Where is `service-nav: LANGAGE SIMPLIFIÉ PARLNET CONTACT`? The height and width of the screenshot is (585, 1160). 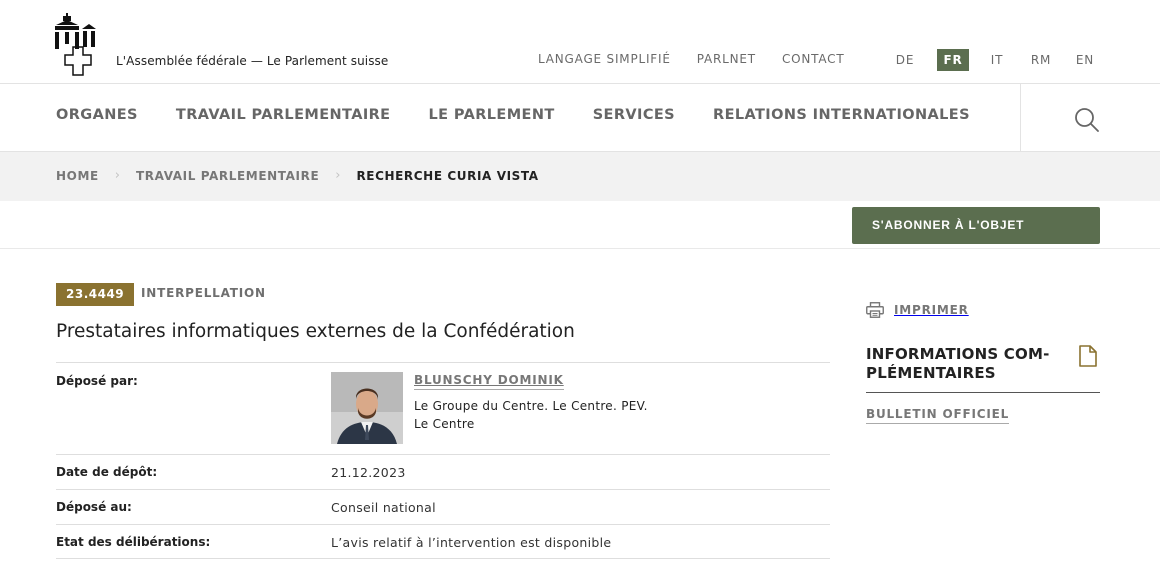 service-nav: LANGAGE SIMPLIFIÉ PARLNET CONTACT is located at coordinates (704, 59).